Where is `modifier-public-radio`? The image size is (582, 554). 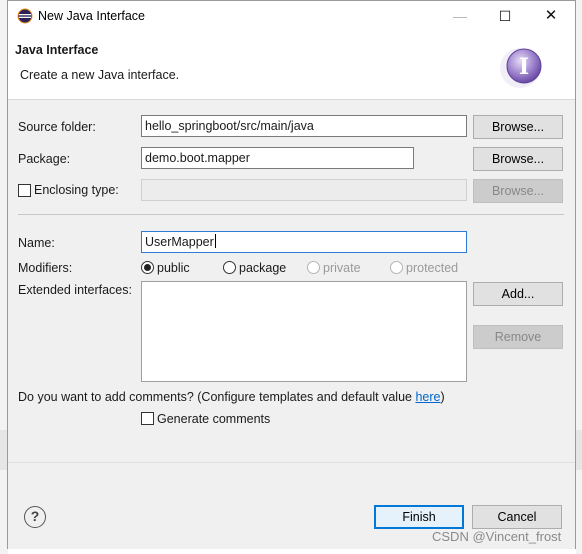 modifier-public-radio is located at coordinates (147, 267).